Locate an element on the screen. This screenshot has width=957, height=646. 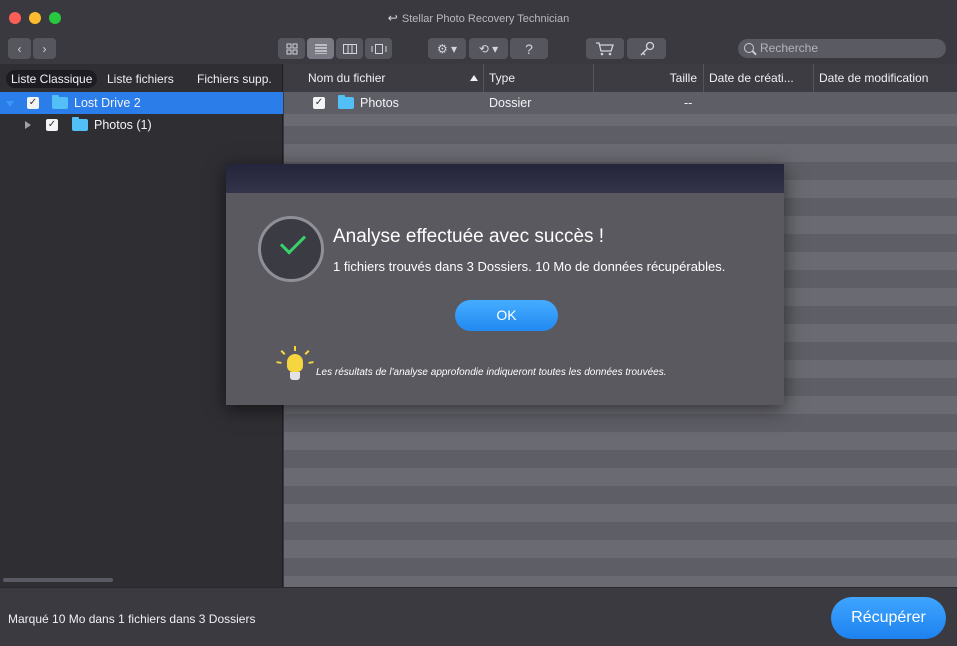
search-icon is located at coordinates (749, 48).